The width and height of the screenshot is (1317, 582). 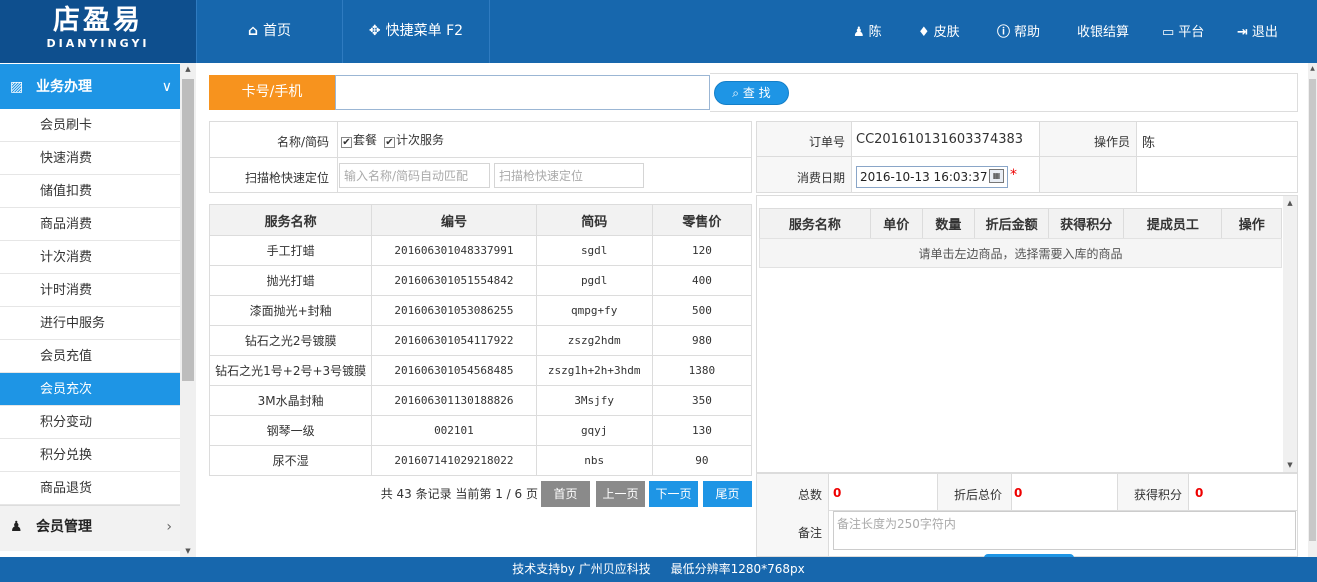 What do you see at coordinates (290, 220) in the screenshot?
I see `service-column-header: 服务名称` at bounding box center [290, 220].